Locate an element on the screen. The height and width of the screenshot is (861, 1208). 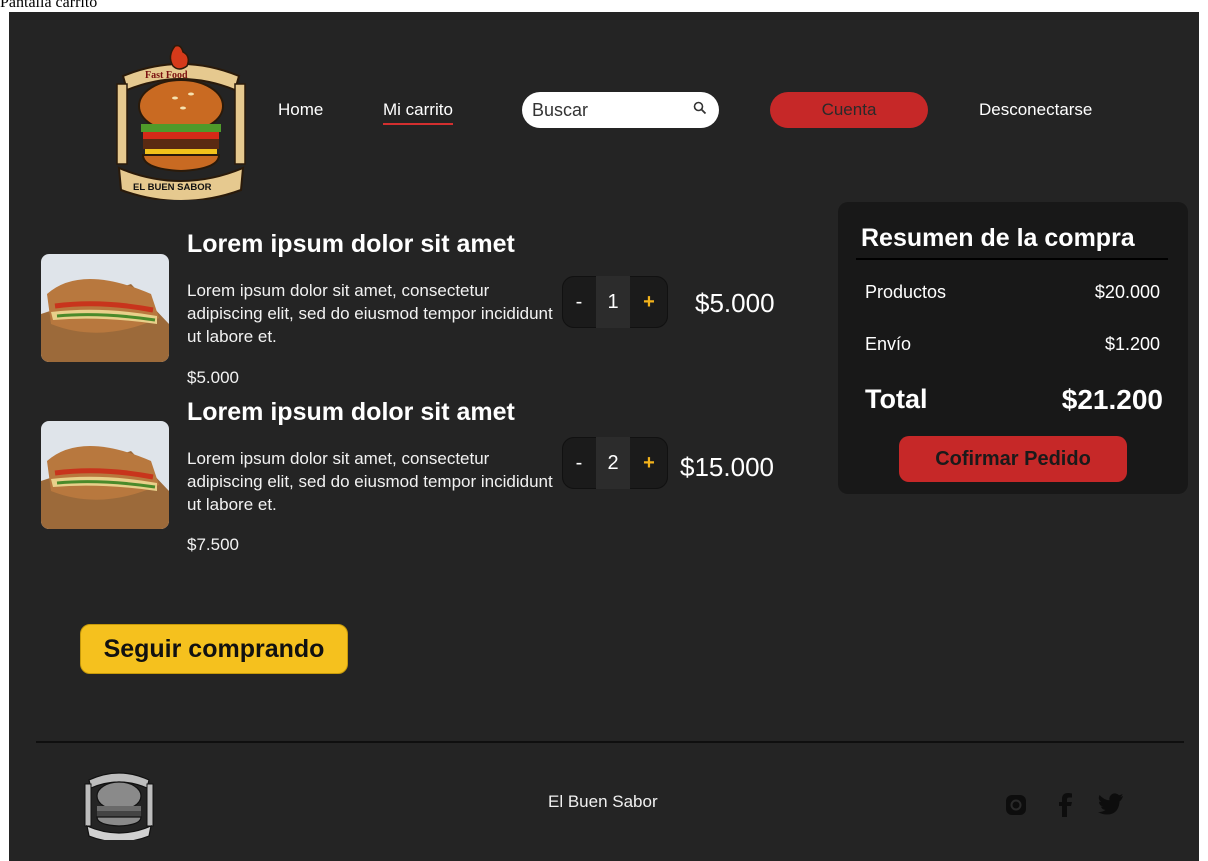
logout-link: Desconectarse is located at coordinates (1035, 110).